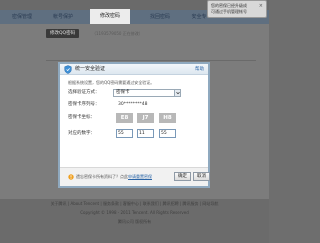  I want to click on footer-hint: 遗忘密保卡所有资料了？点此申请重置密保, so click(114, 177).